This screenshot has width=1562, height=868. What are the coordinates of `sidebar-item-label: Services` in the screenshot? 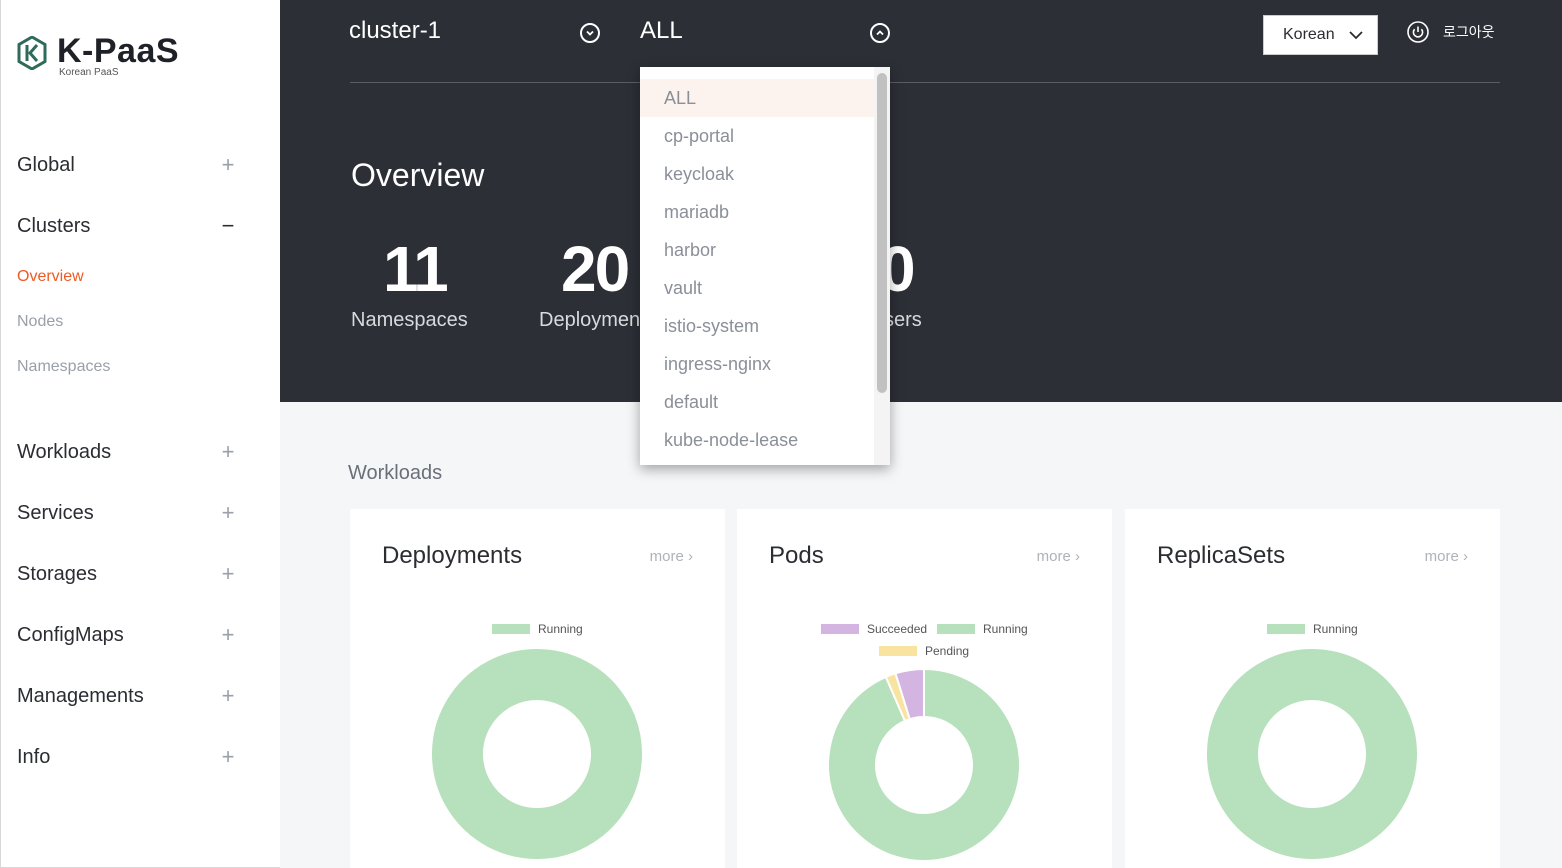 It's located at (55, 512).